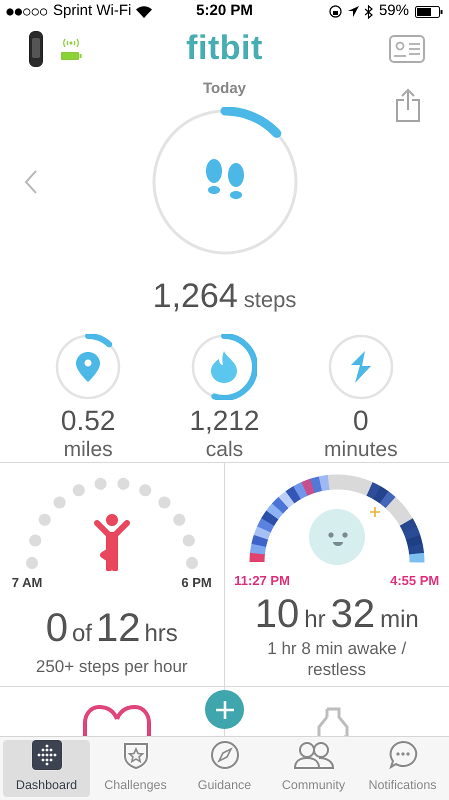 The width and height of the screenshot is (449, 800). Describe the element at coordinates (27, 583) in the screenshot. I see `start-time-label: 7 AM` at that location.